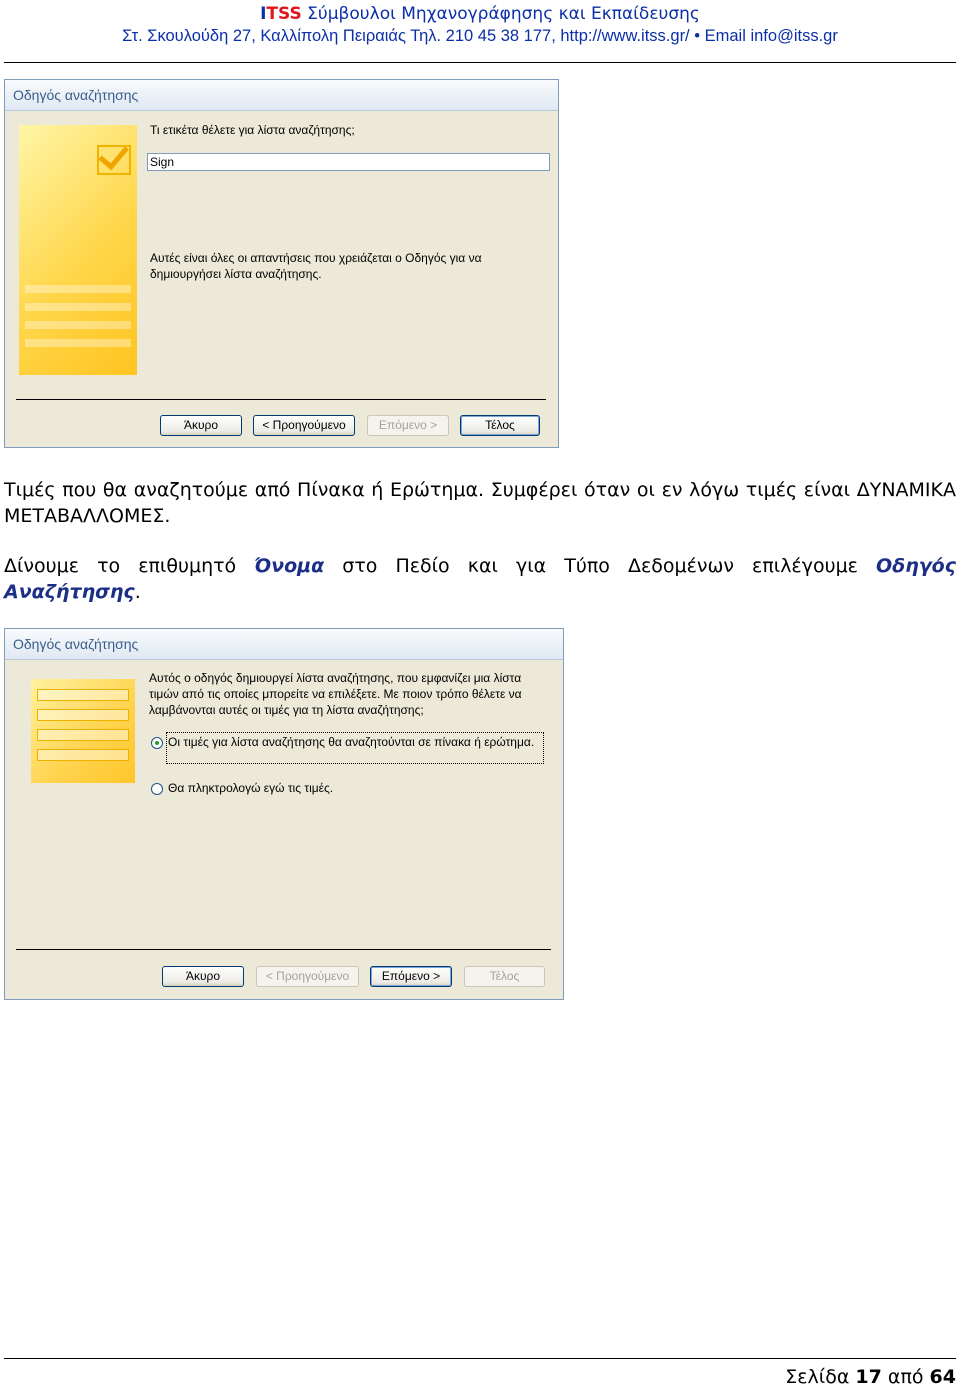 Image resolution: width=960 pixels, height=1388 pixels. What do you see at coordinates (129, 566) in the screenshot?
I see `para2-start: Δίνουμε το επιθυμητό` at bounding box center [129, 566].